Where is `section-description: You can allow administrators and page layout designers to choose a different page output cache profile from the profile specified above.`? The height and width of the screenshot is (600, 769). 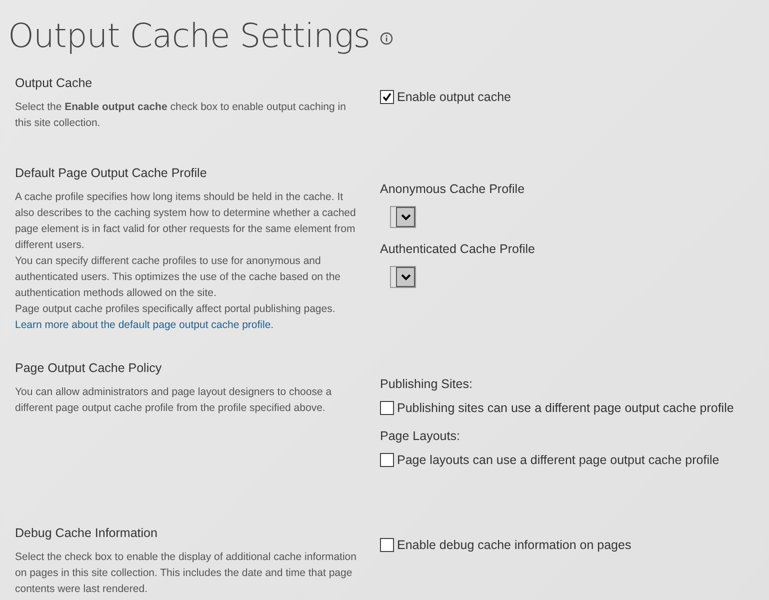
section-description: You can allow administrators and page layout designers to choose a different page output cache profile from the profile specified above. is located at coordinates (174, 400).